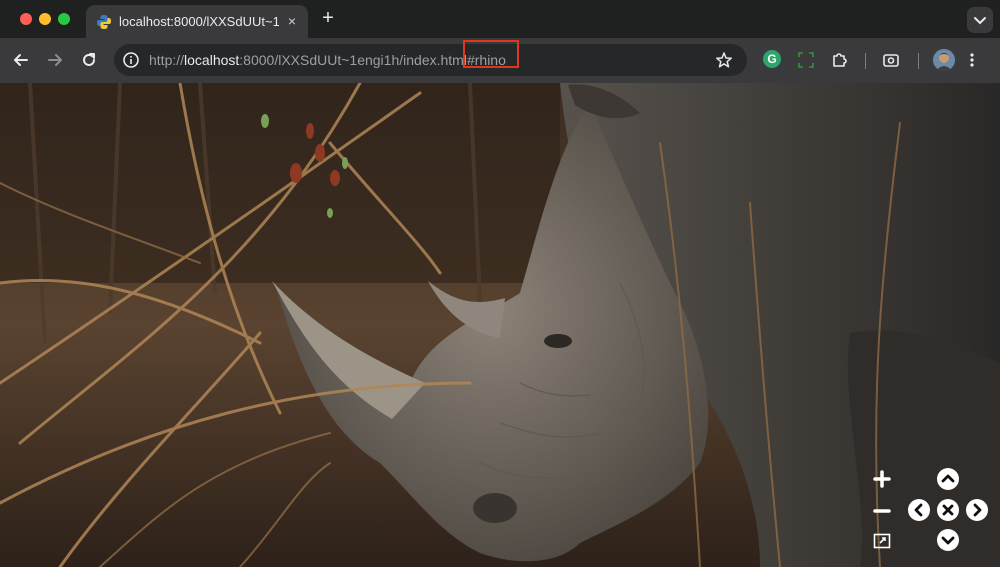  I want to click on crop-frame-icon, so click(806, 60).